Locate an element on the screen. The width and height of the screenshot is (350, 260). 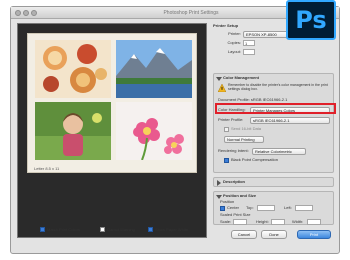
match-print-colors-checkbox is located at coordinates (42, 229).